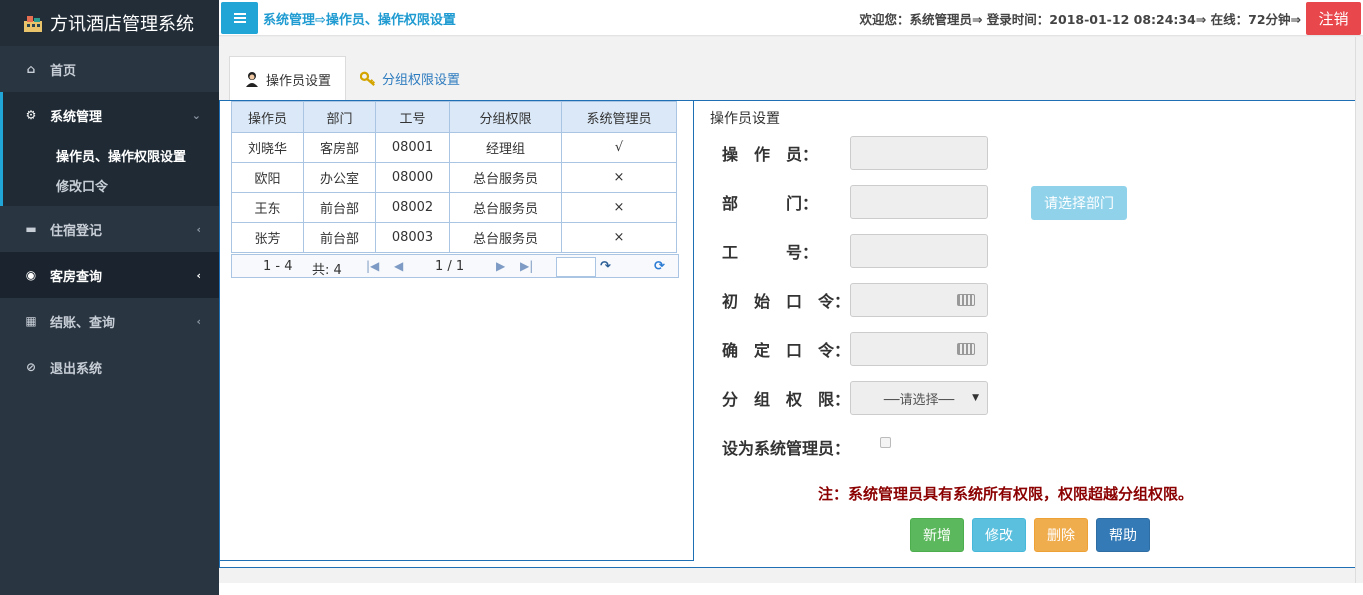  I want to click on table-cell: 08000, so click(412, 177).